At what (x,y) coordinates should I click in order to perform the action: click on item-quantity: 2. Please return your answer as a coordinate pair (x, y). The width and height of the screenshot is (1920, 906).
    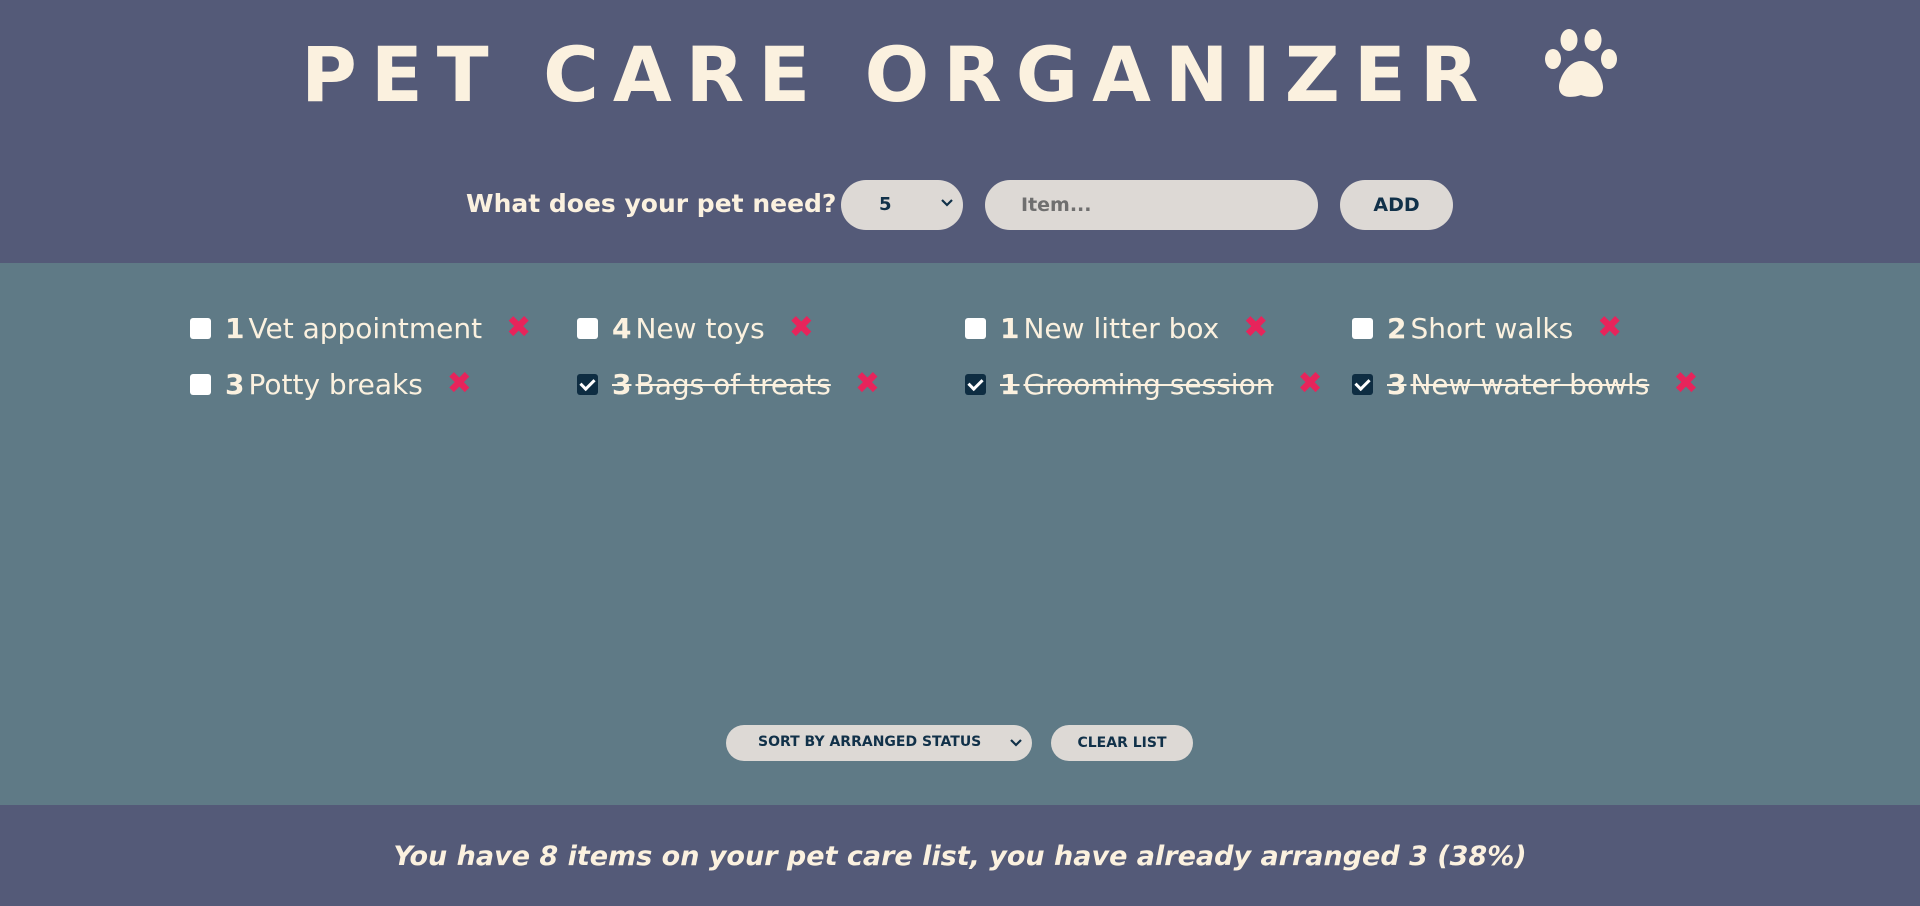
    Looking at the image, I should click on (1397, 328).